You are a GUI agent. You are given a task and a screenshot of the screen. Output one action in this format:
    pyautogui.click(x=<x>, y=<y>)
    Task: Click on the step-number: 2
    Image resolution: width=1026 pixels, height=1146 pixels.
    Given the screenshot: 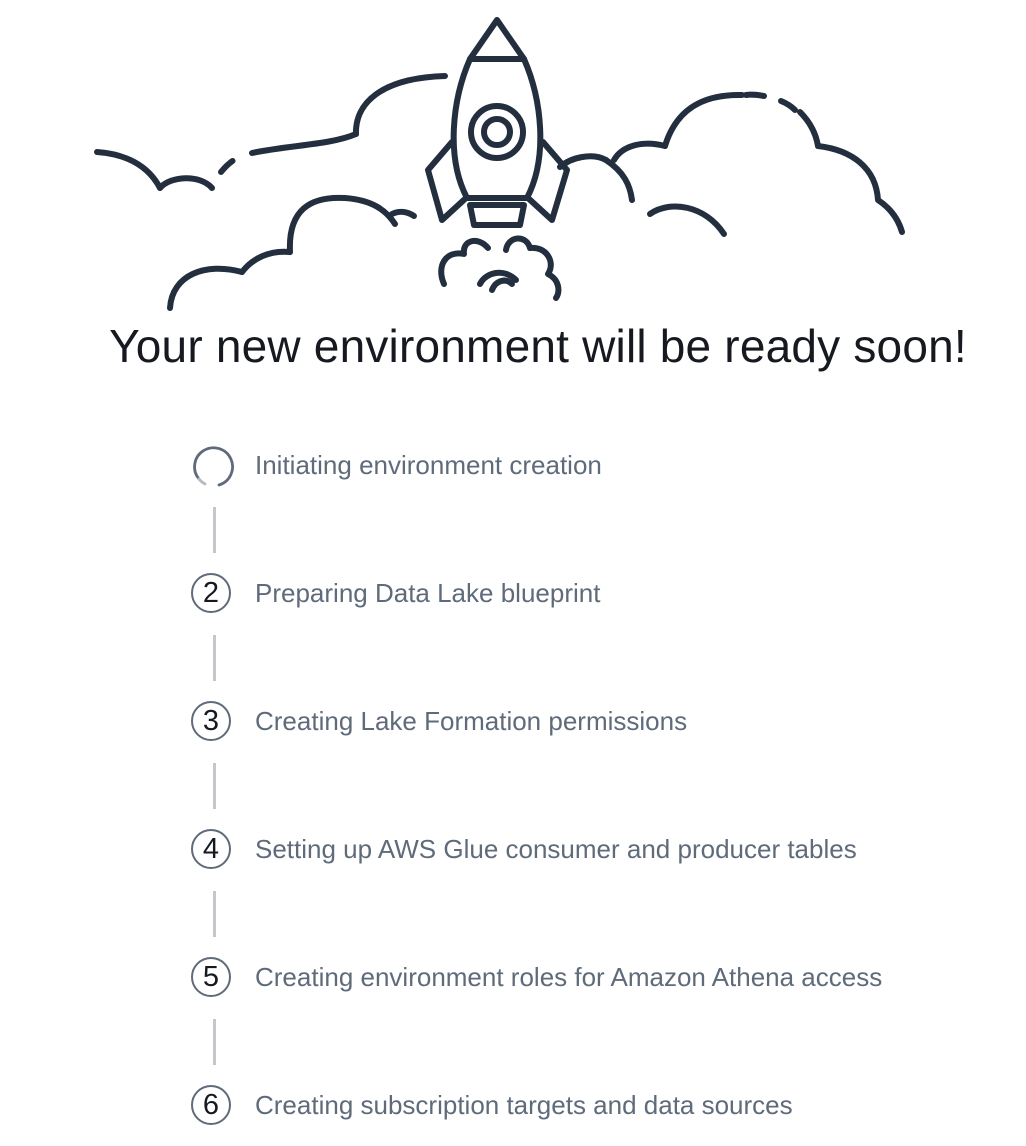 What is the action you would take?
    pyautogui.click(x=211, y=593)
    